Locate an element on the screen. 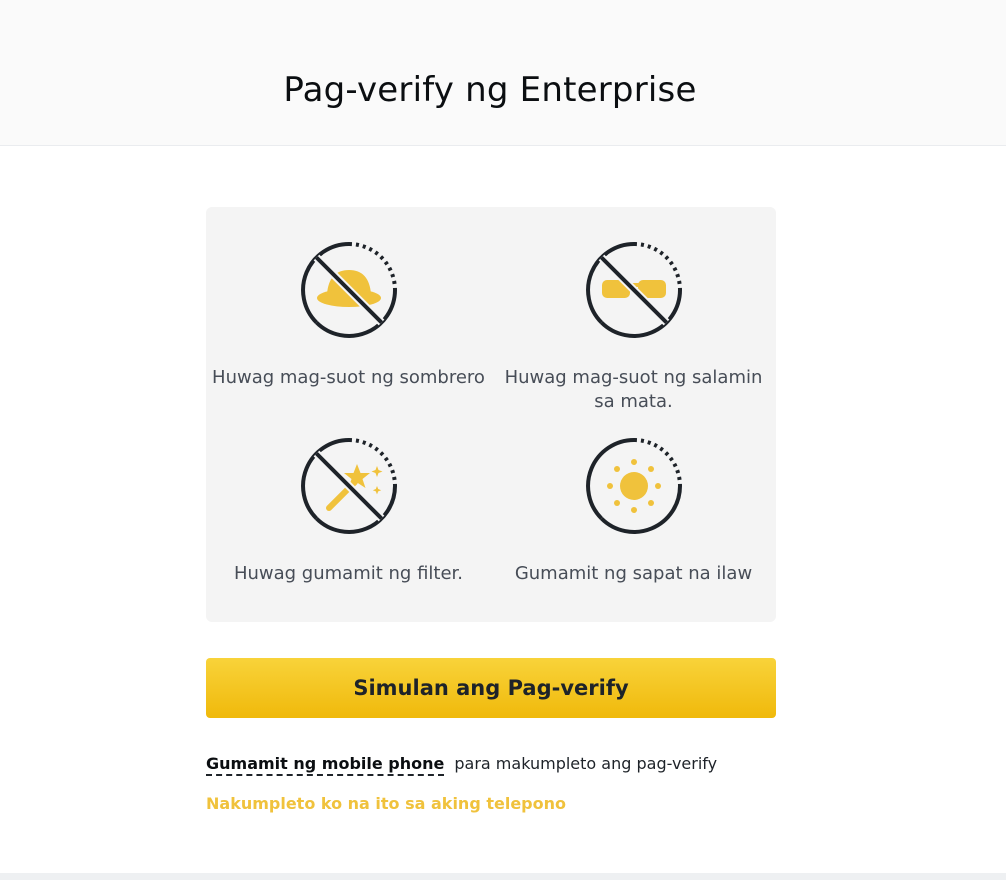 The image size is (1006, 880). use-mobile-phone-link: Gumamit ng mobile phone is located at coordinates (325, 765).